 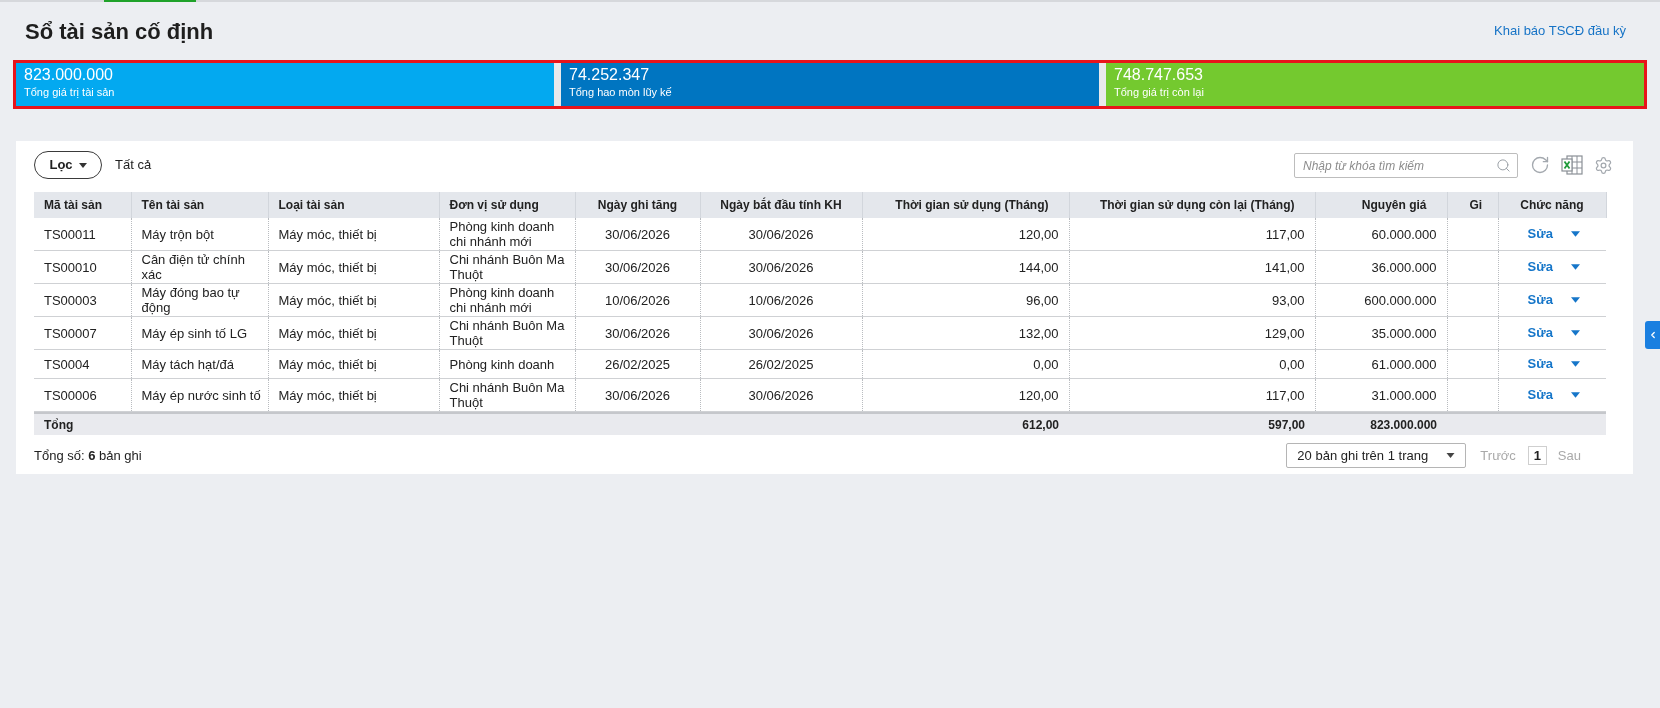 What do you see at coordinates (353, 205) in the screenshot?
I see `column-header: Loại tài sản` at bounding box center [353, 205].